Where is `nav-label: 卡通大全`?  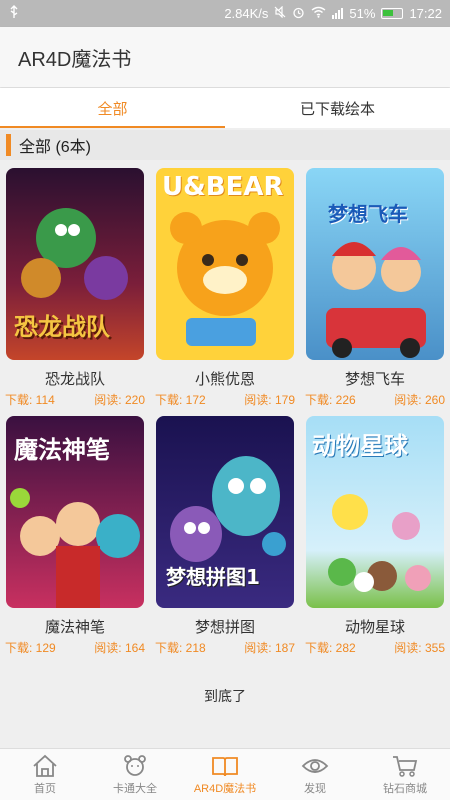
nav-label: 卡通大全 is located at coordinates (135, 788).